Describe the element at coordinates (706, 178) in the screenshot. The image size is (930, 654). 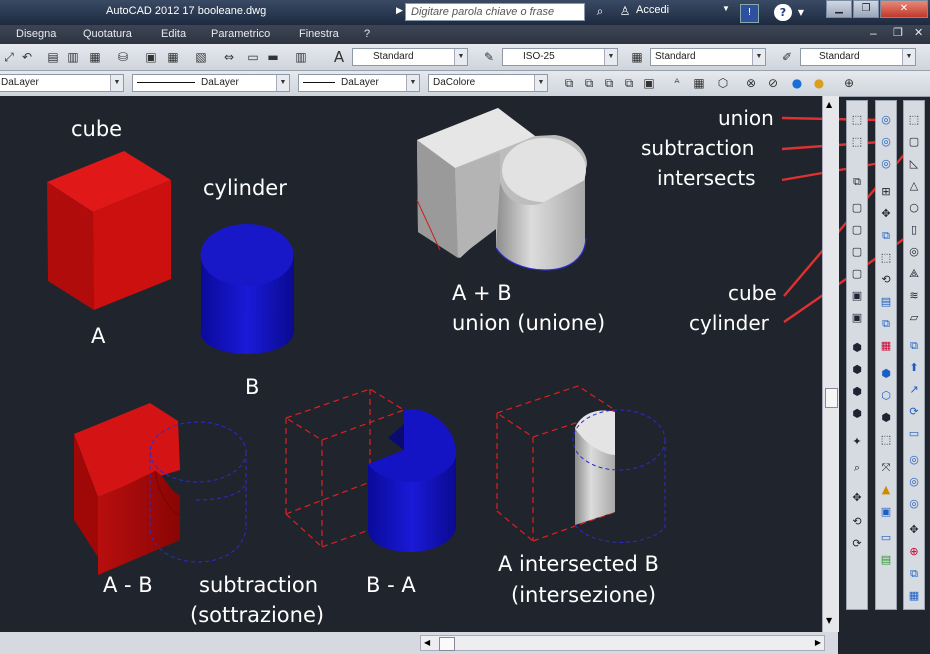
I see `callout-intersects: intersects` at that location.